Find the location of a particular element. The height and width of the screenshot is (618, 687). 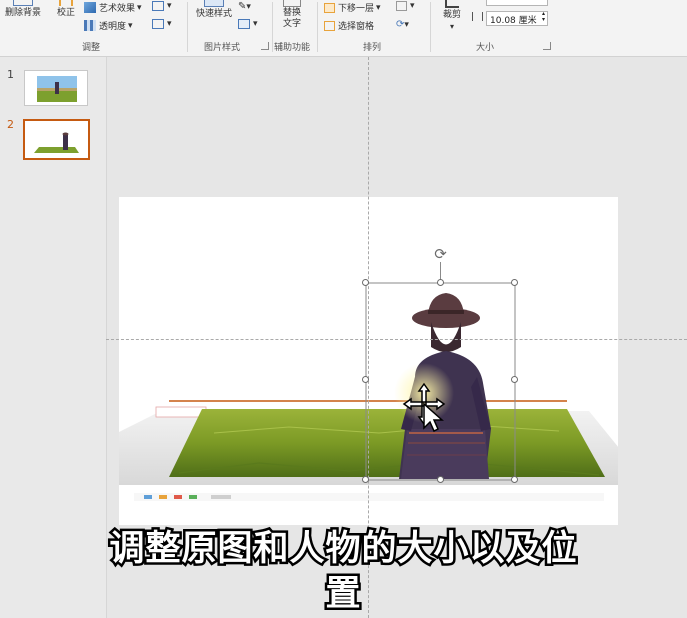

remove-background-button: 删除背景 is located at coordinates (23, 9).